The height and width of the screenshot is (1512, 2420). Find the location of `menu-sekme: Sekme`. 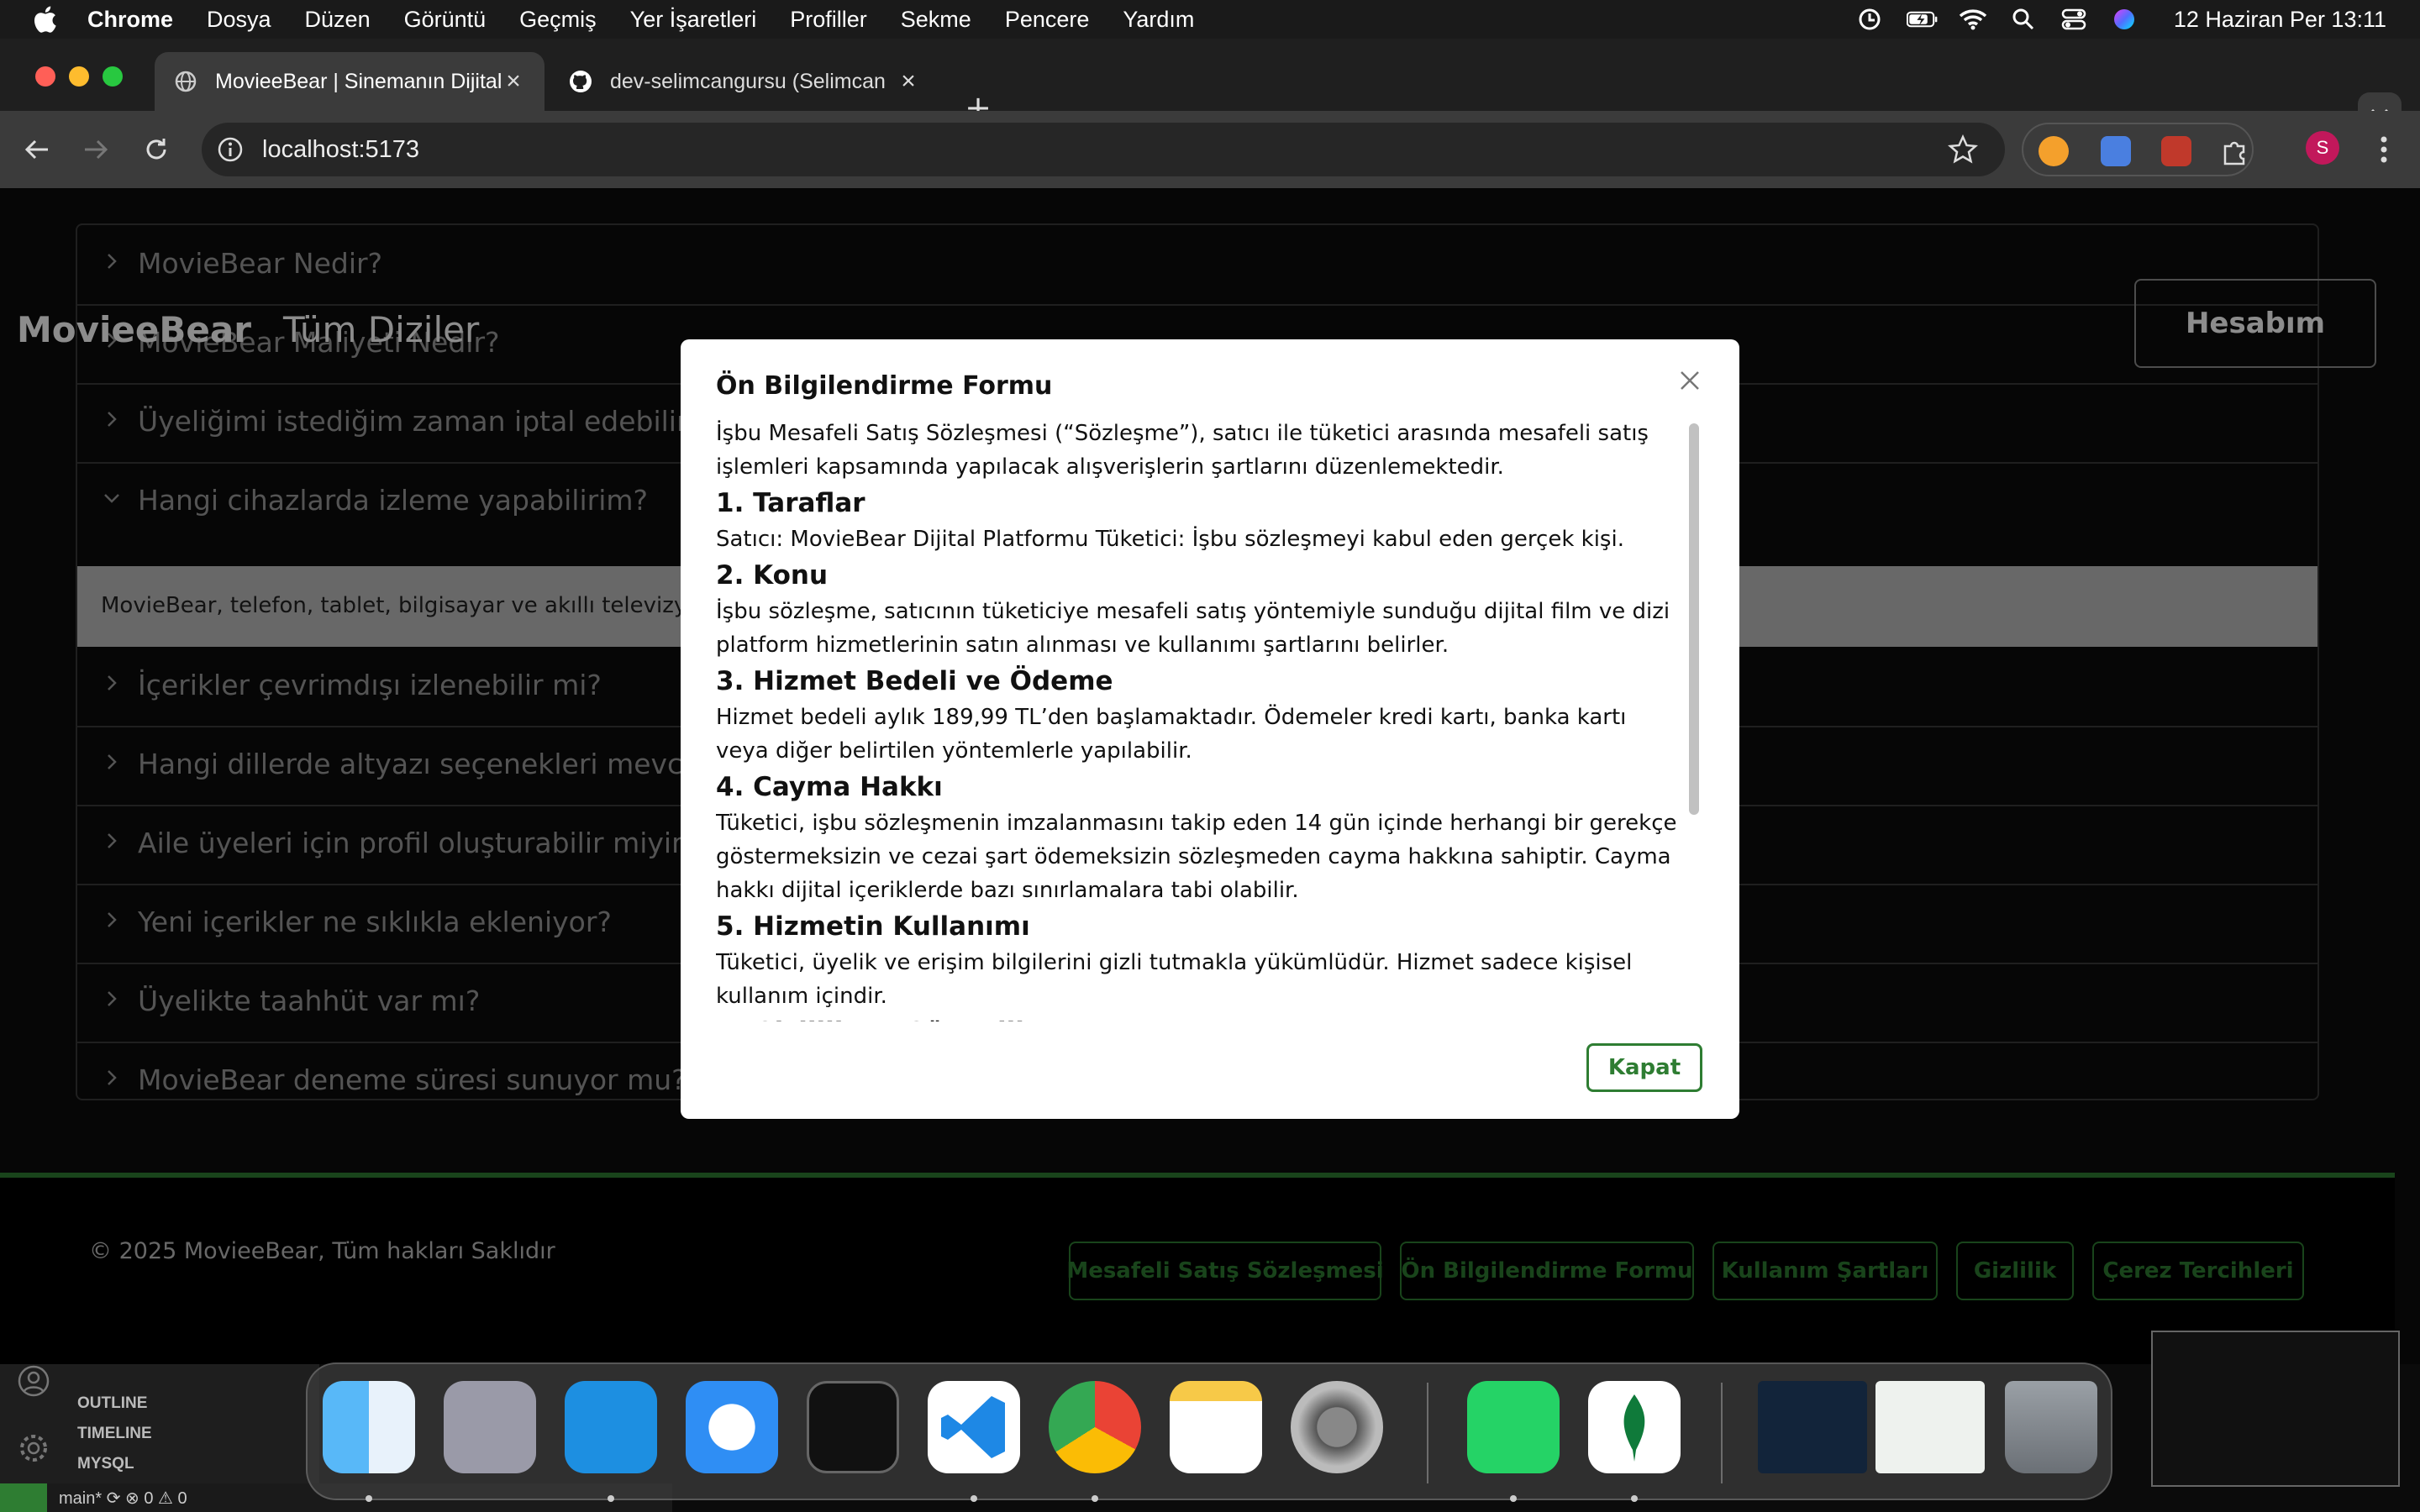

menu-sekme: Sekme is located at coordinates (936, 20).